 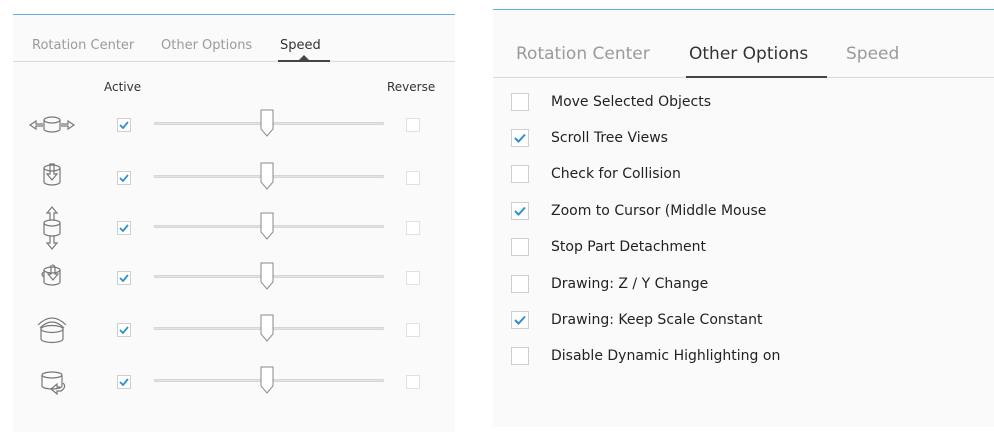 What do you see at coordinates (52, 228) in the screenshot?
I see `zoom-updown-icon` at bounding box center [52, 228].